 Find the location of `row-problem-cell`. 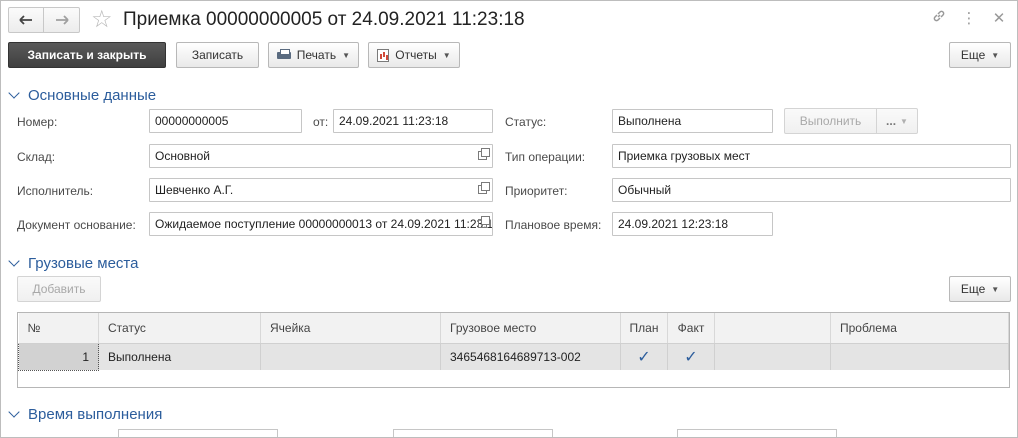

row-problem-cell is located at coordinates (919, 356).